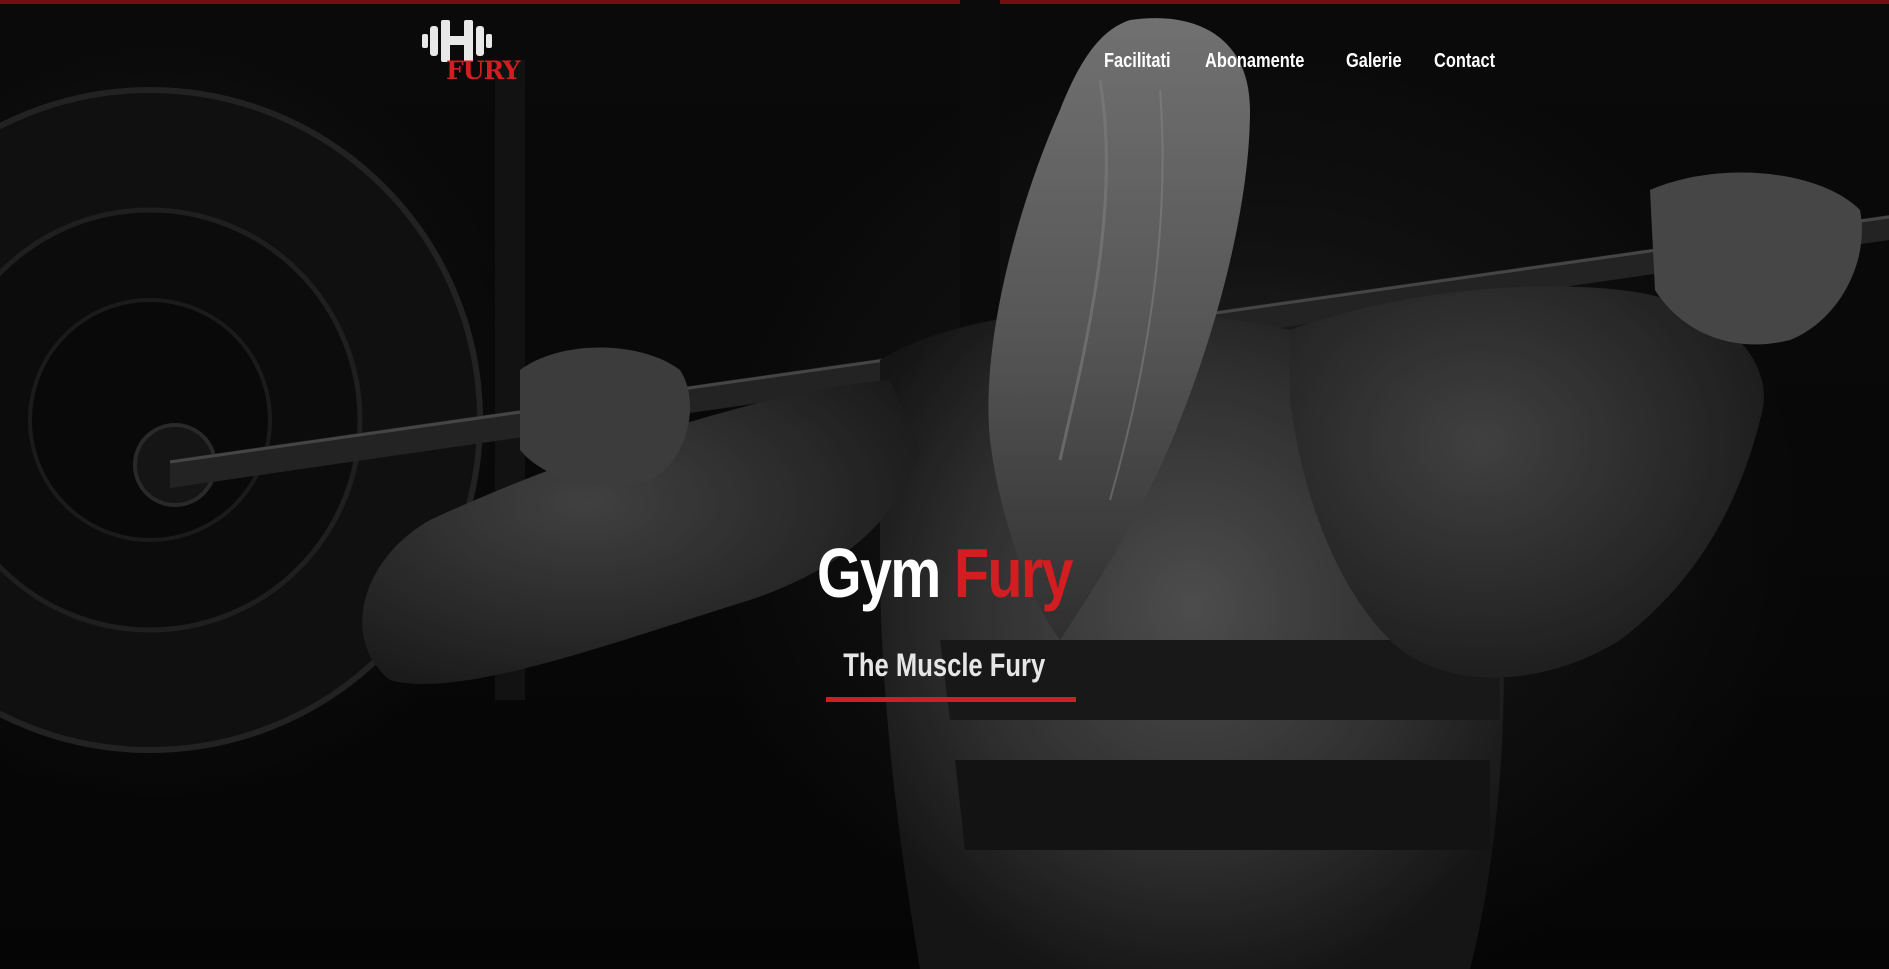 The width and height of the screenshot is (1889, 969). What do you see at coordinates (951, 699) in the screenshot?
I see `subtitle-underline` at bounding box center [951, 699].